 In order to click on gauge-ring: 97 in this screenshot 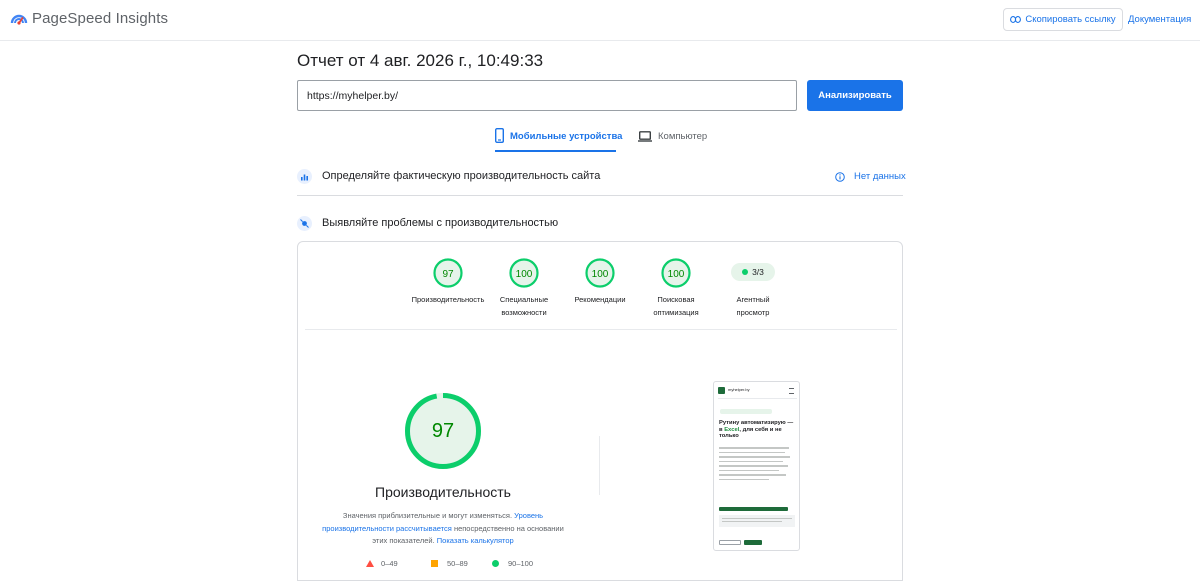, I will do `click(448, 273)`.